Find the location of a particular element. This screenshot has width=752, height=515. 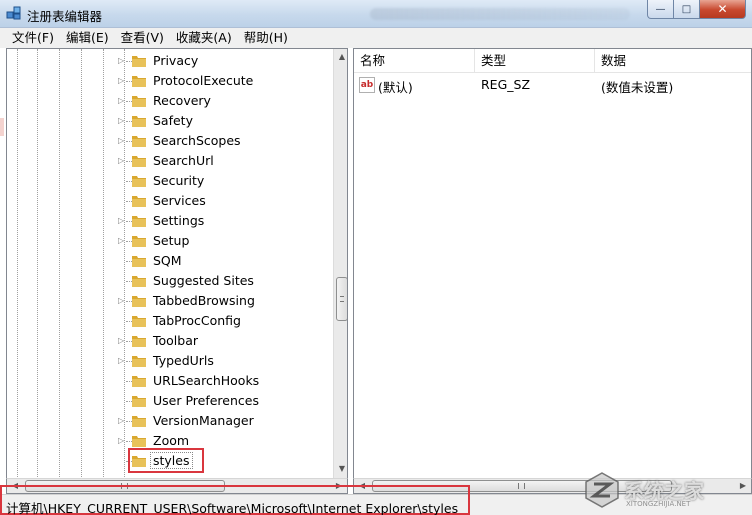

column-header-name: 名称 is located at coordinates (414, 61).